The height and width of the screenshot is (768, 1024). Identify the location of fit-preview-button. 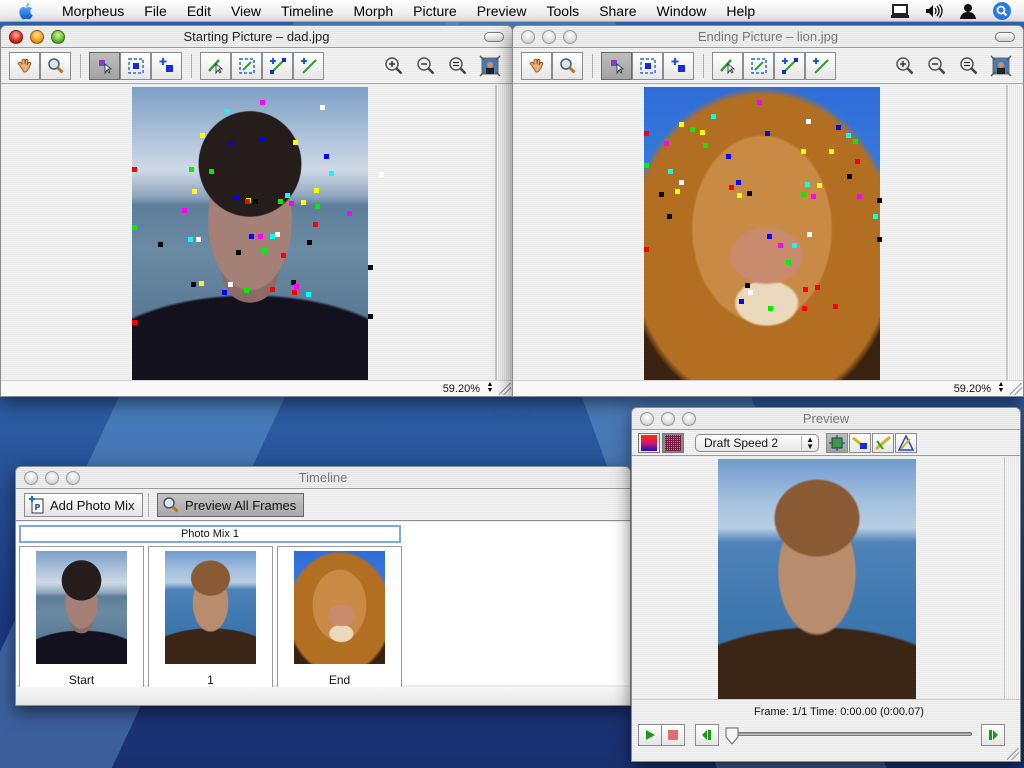
(837, 443).